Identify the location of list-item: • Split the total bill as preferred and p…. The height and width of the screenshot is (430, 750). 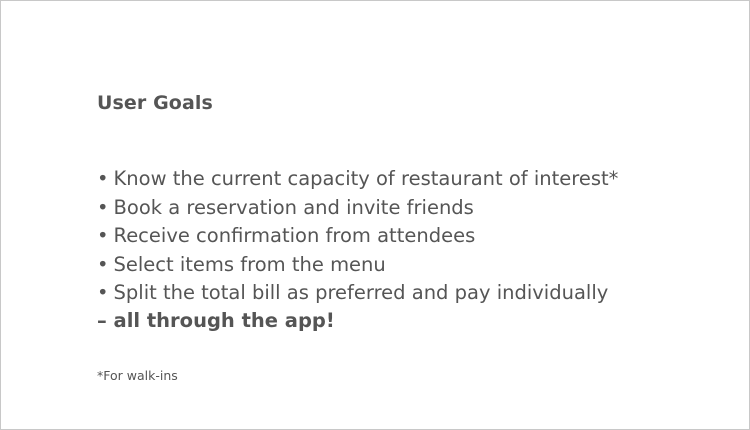
(357, 293).